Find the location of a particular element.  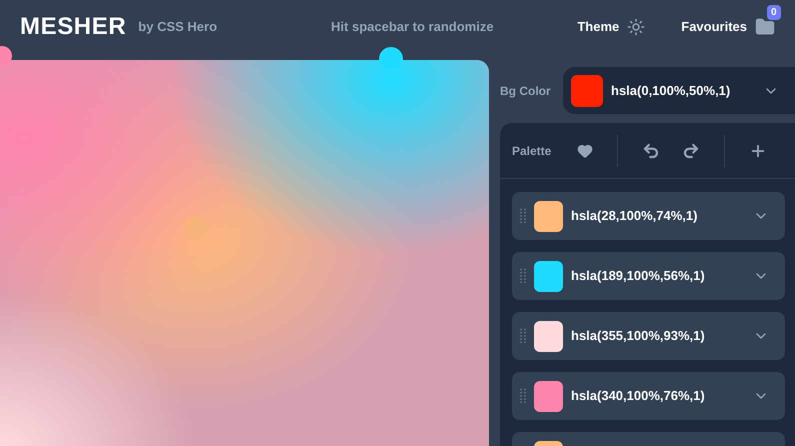

palette-label: Palette is located at coordinates (532, 151).